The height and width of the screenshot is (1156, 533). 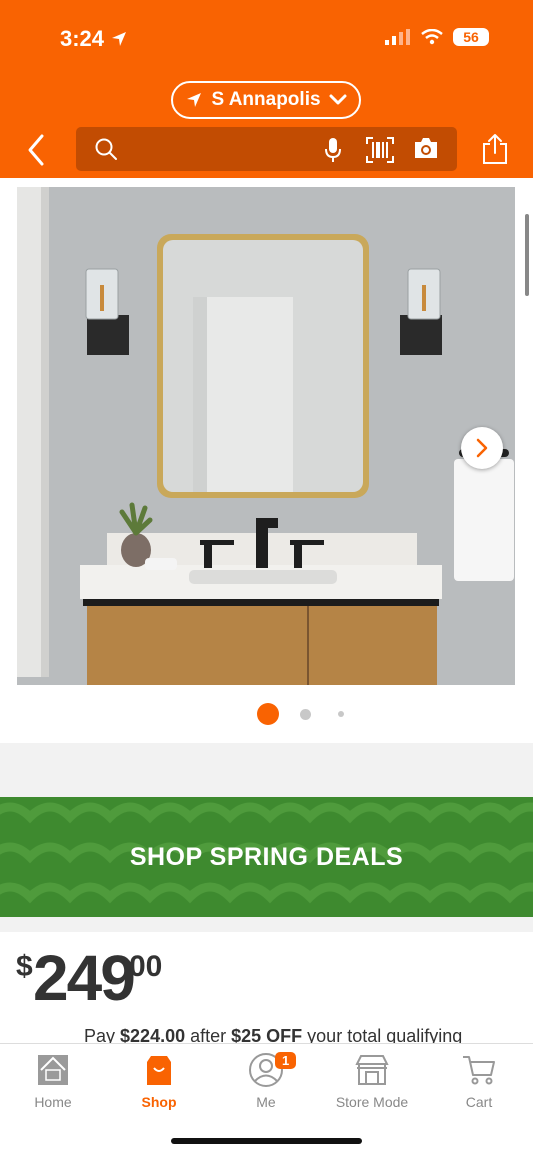 What do you see at coordinates (24, 966) in the screenshot?
I see `price-currency: $` at bounding box center [24, 966].